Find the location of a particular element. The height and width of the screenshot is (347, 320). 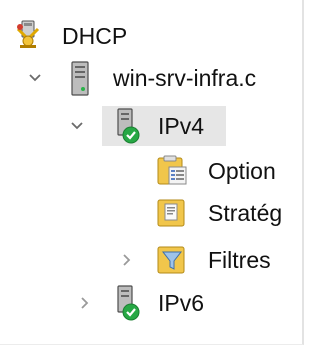

tree-node-server: win-srv-infra.c is located at coordinates (150, 78).